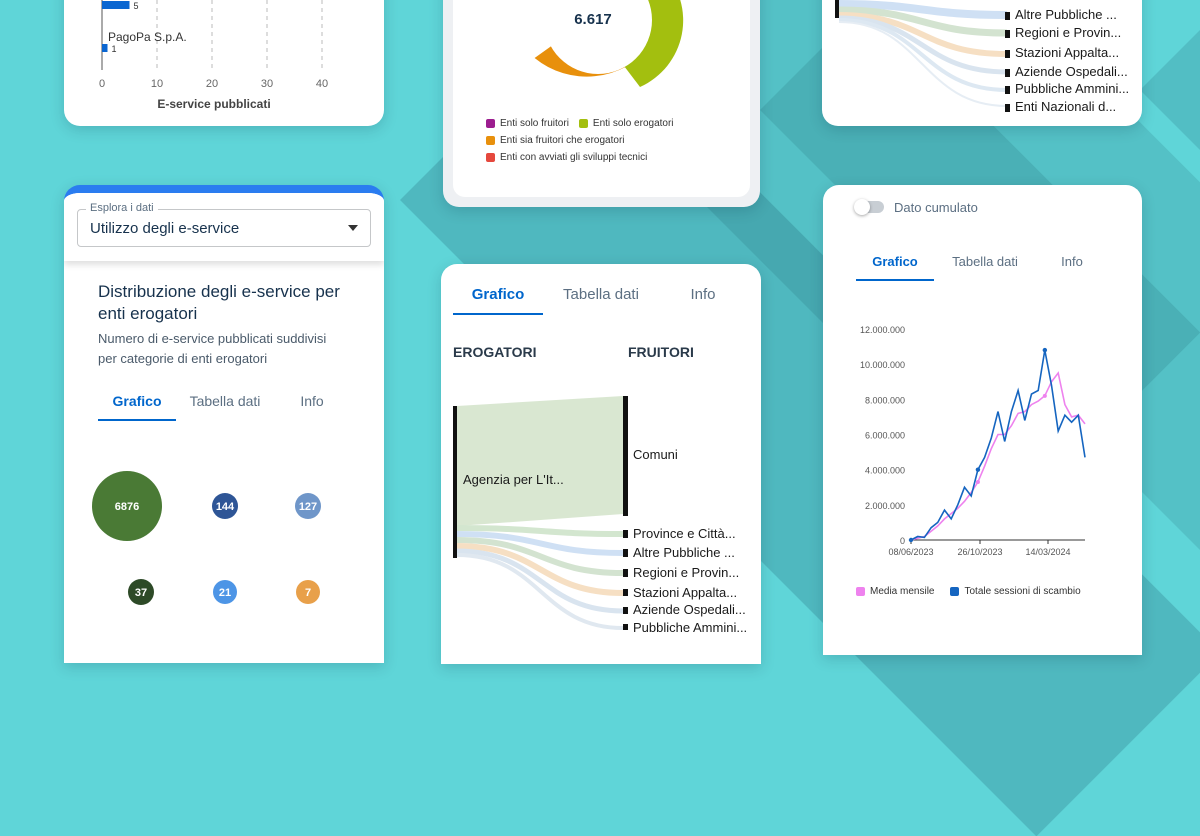 This screenshot has width=1200, height=836. Describe the element at coordinates (979, 552) in the screenshot. I see `x-tick-label: 26/10/2023` at that location.